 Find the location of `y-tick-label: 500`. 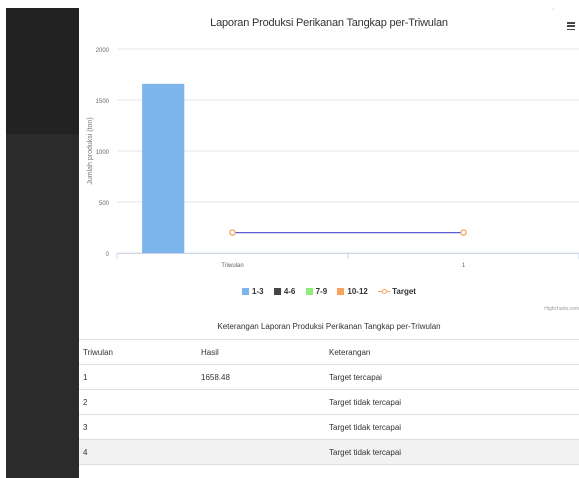

y-tick-label: 500 is located at coordinates (104, 204).